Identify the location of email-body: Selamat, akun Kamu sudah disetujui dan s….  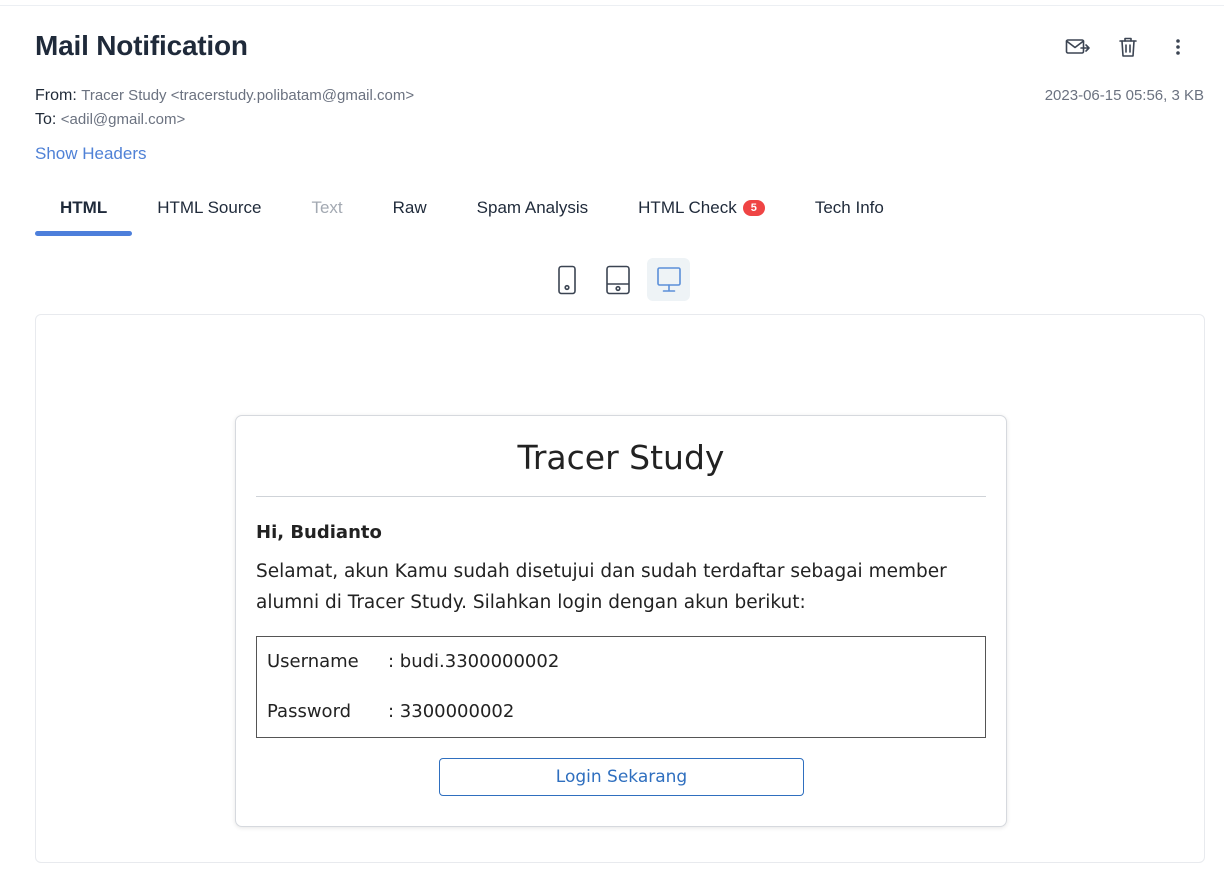
(601, 587).